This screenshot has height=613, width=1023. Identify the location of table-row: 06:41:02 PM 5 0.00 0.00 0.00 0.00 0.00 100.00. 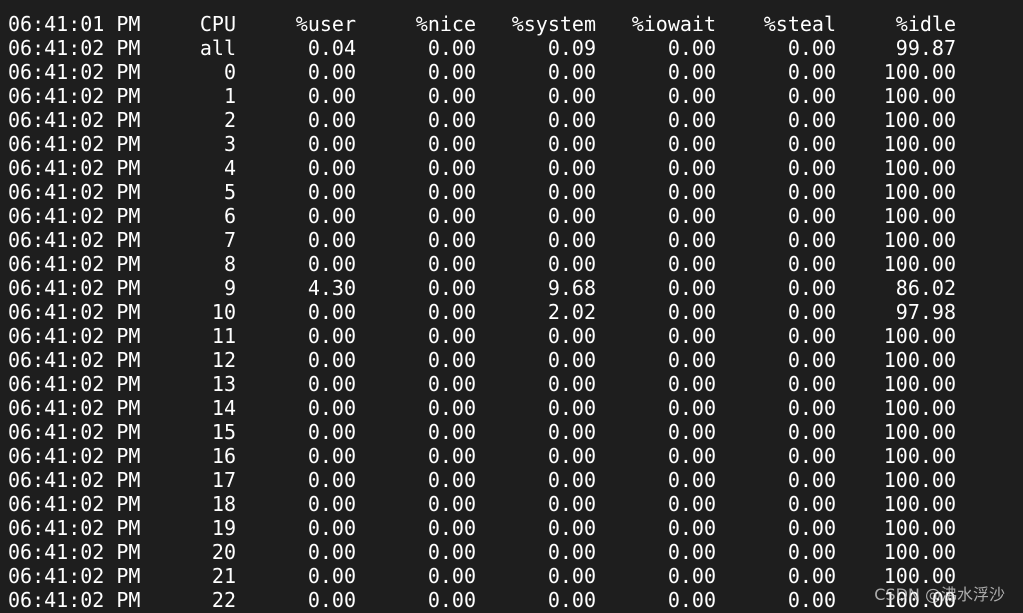
(515, 192).